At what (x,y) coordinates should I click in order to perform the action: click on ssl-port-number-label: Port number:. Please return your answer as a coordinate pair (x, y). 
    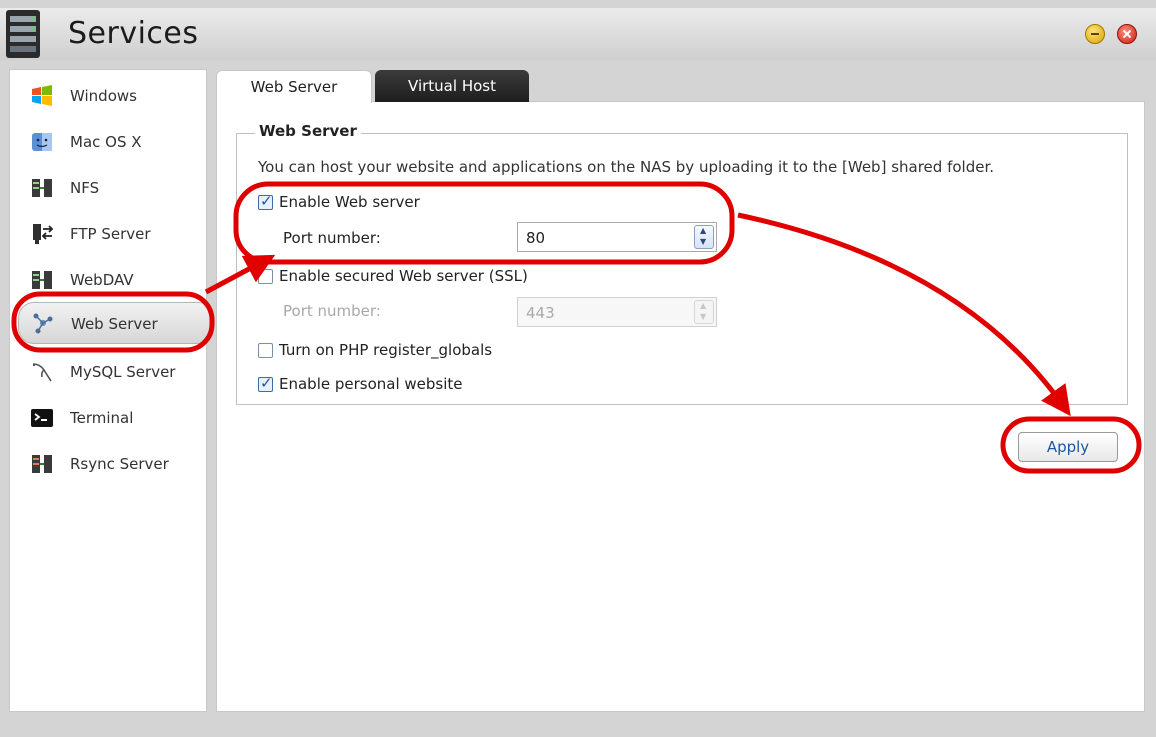
    Looking at the image, I should click on (332, 311).